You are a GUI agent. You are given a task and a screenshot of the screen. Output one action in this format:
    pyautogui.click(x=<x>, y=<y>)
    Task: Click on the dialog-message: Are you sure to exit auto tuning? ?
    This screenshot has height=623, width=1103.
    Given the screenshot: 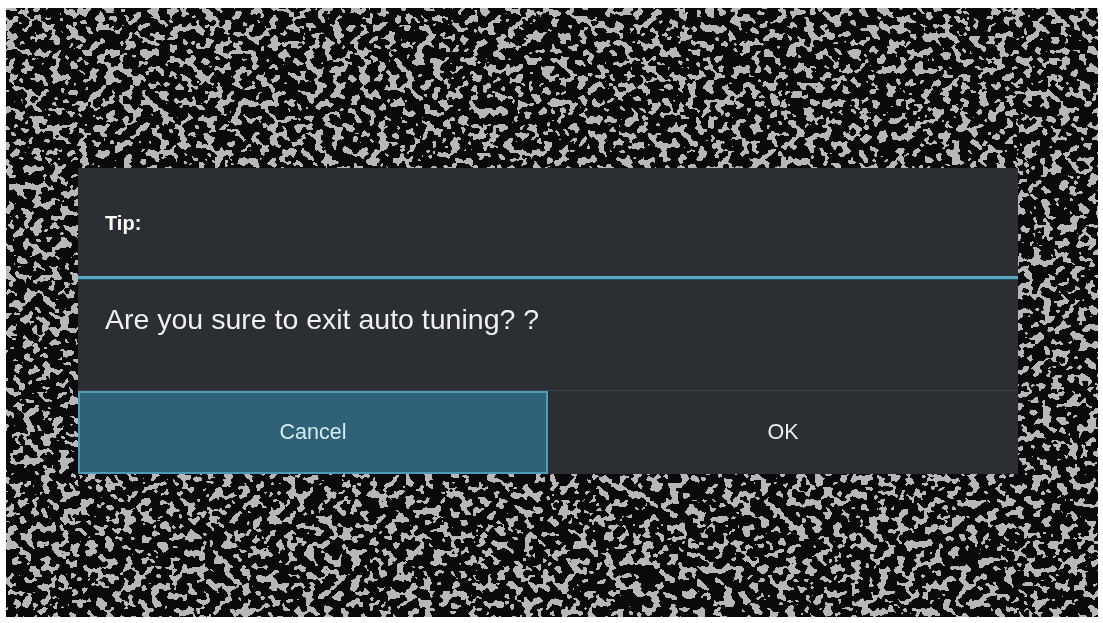 What is the action you would take?
    pyautogui.click(x=322, y=319)
    